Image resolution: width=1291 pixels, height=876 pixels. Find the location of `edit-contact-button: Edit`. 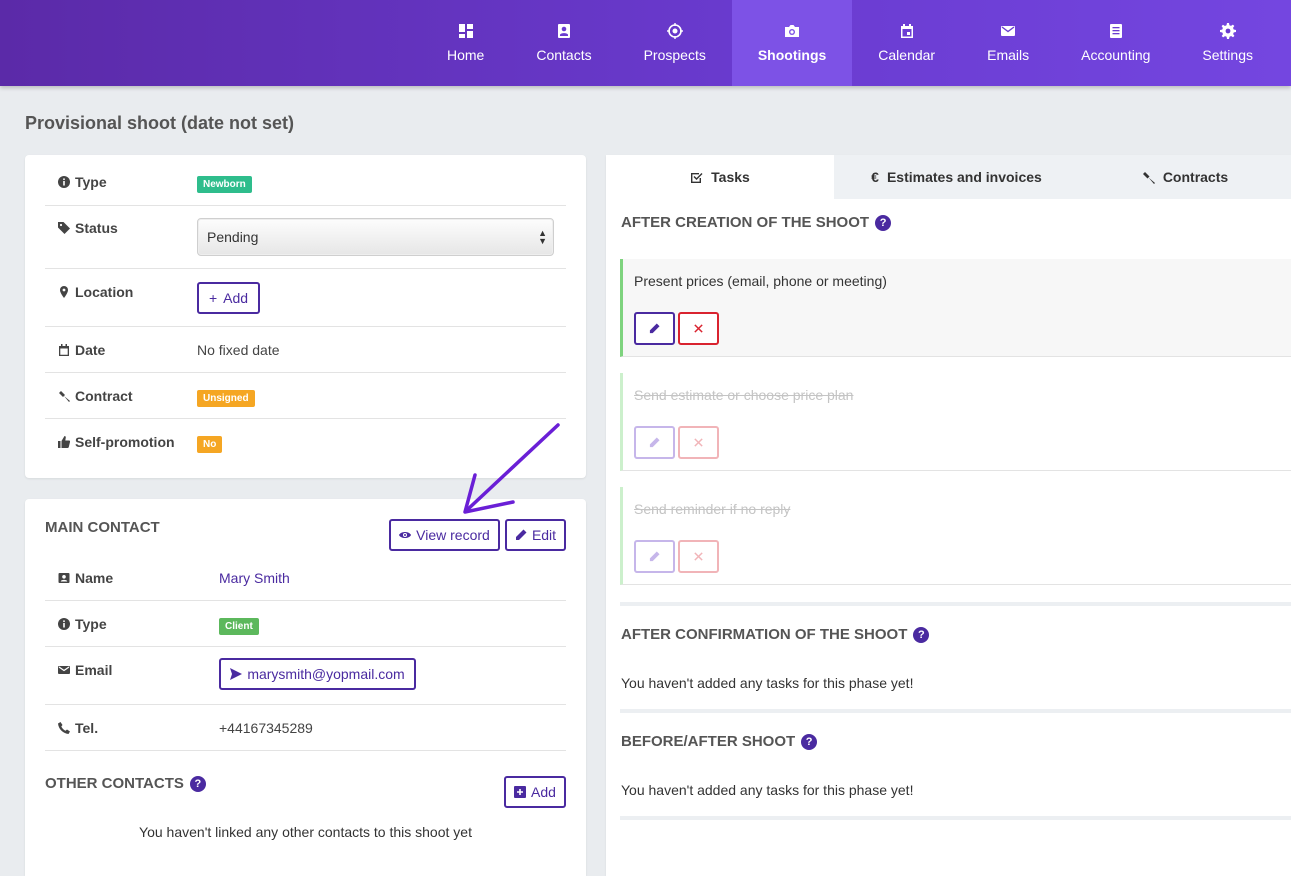

edit-contact-button: Edit is located at coordinates (535, 535).